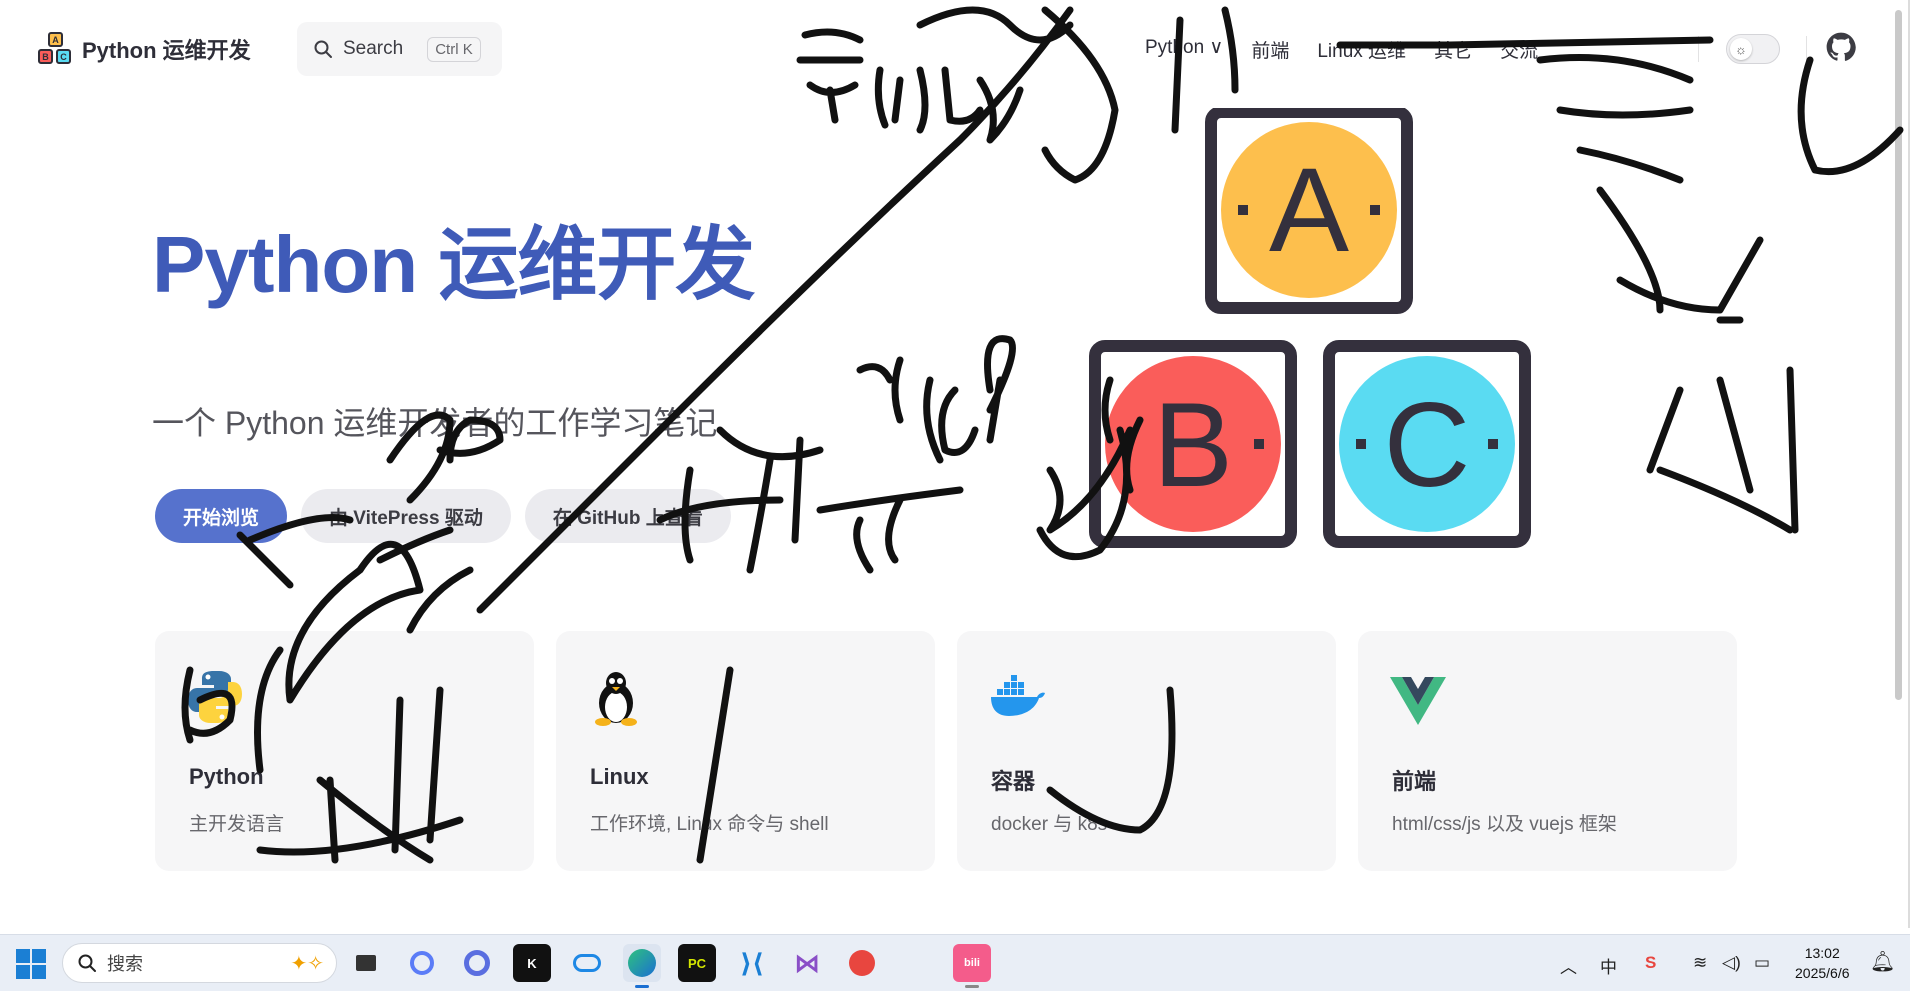 The width and height of the screenshot is (1910, 991). I want to click on block-c-letter: C, so click(1427, 445).